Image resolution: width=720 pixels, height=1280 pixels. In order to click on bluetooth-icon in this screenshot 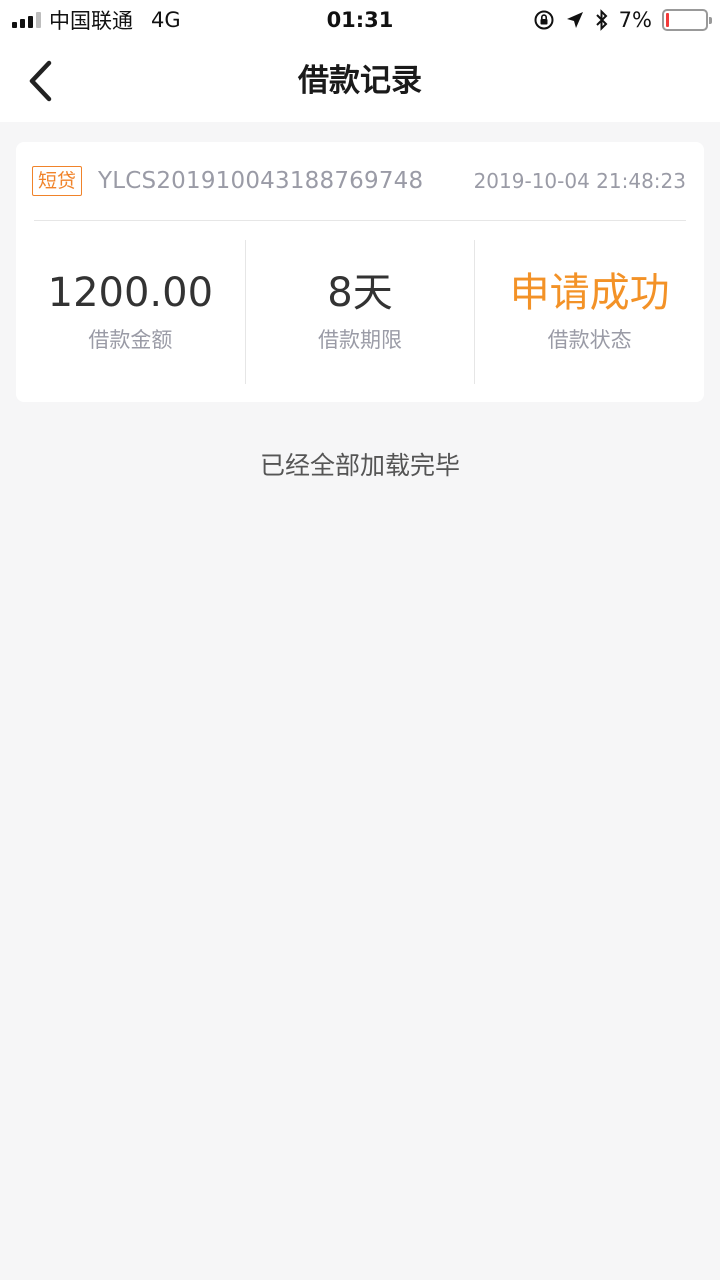, I will do `click(602, 20)`.